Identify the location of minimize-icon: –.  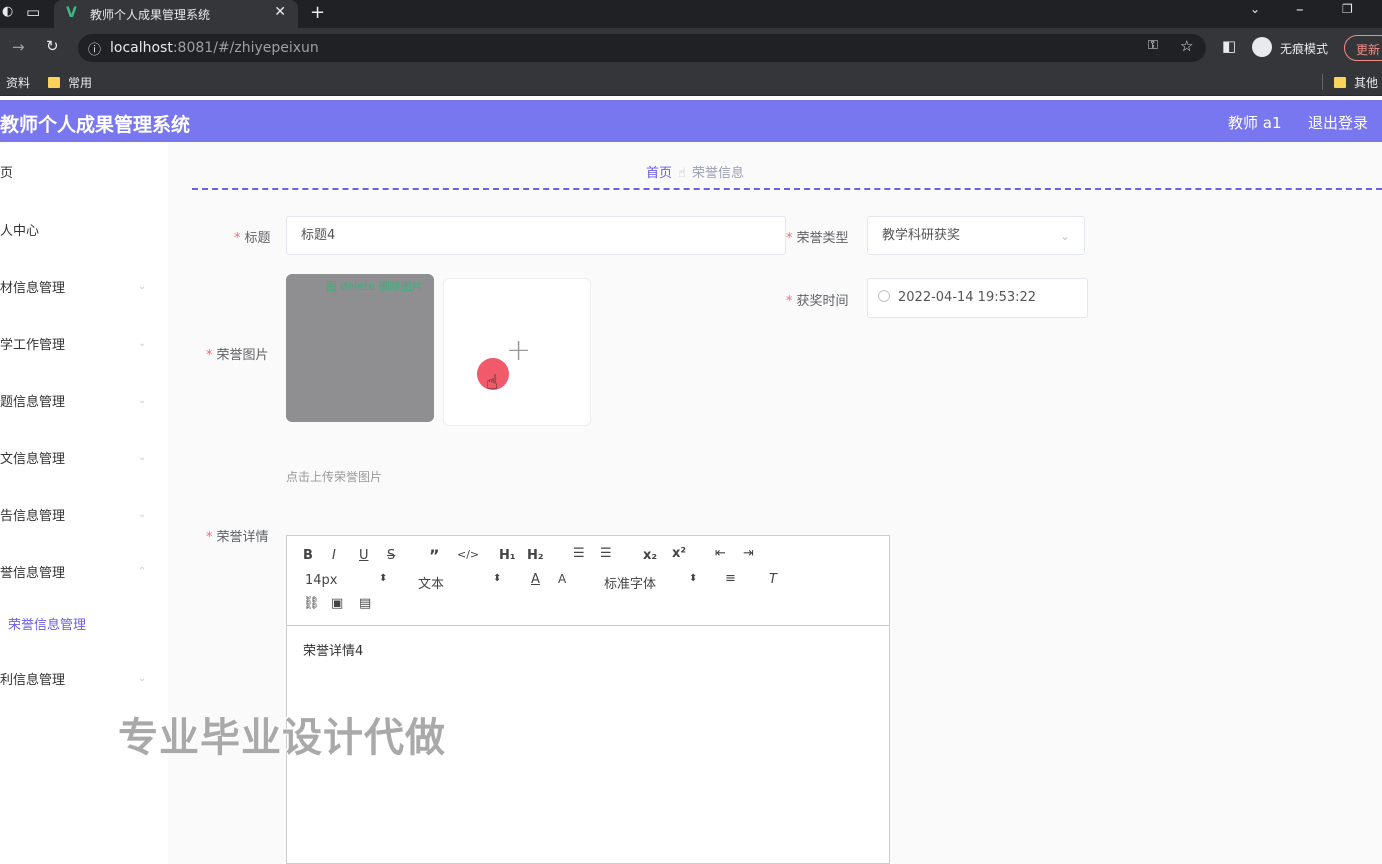
(1300, 9).